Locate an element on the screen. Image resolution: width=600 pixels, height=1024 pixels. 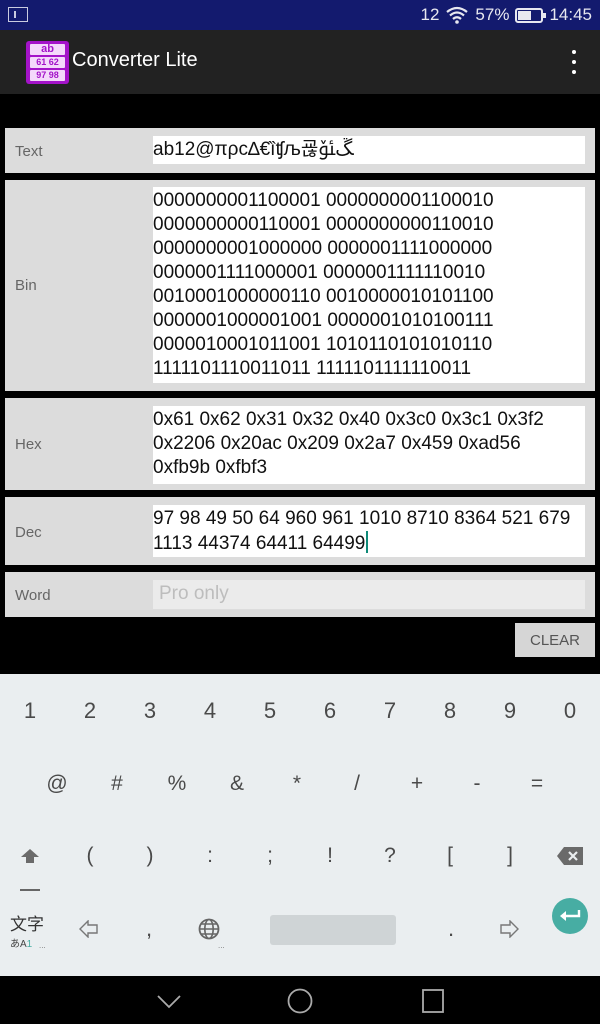
notification-icon is located at coordinates (18, 14).